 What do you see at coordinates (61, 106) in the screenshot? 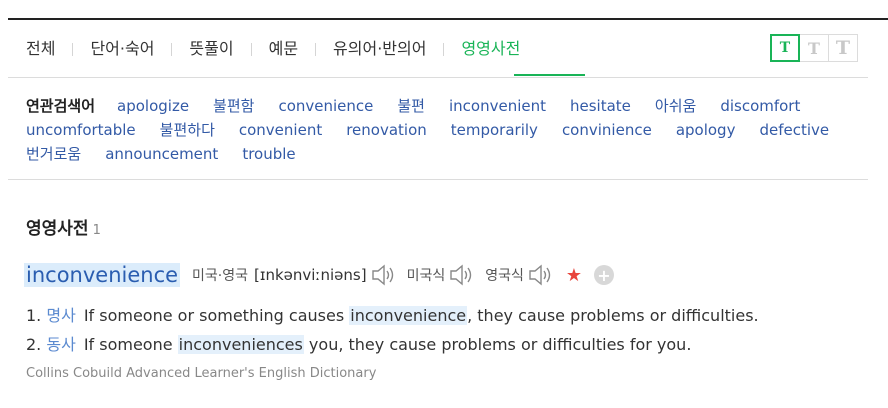
I see `related-searches-label: 연관검색어` at bounding box center [61, 106].